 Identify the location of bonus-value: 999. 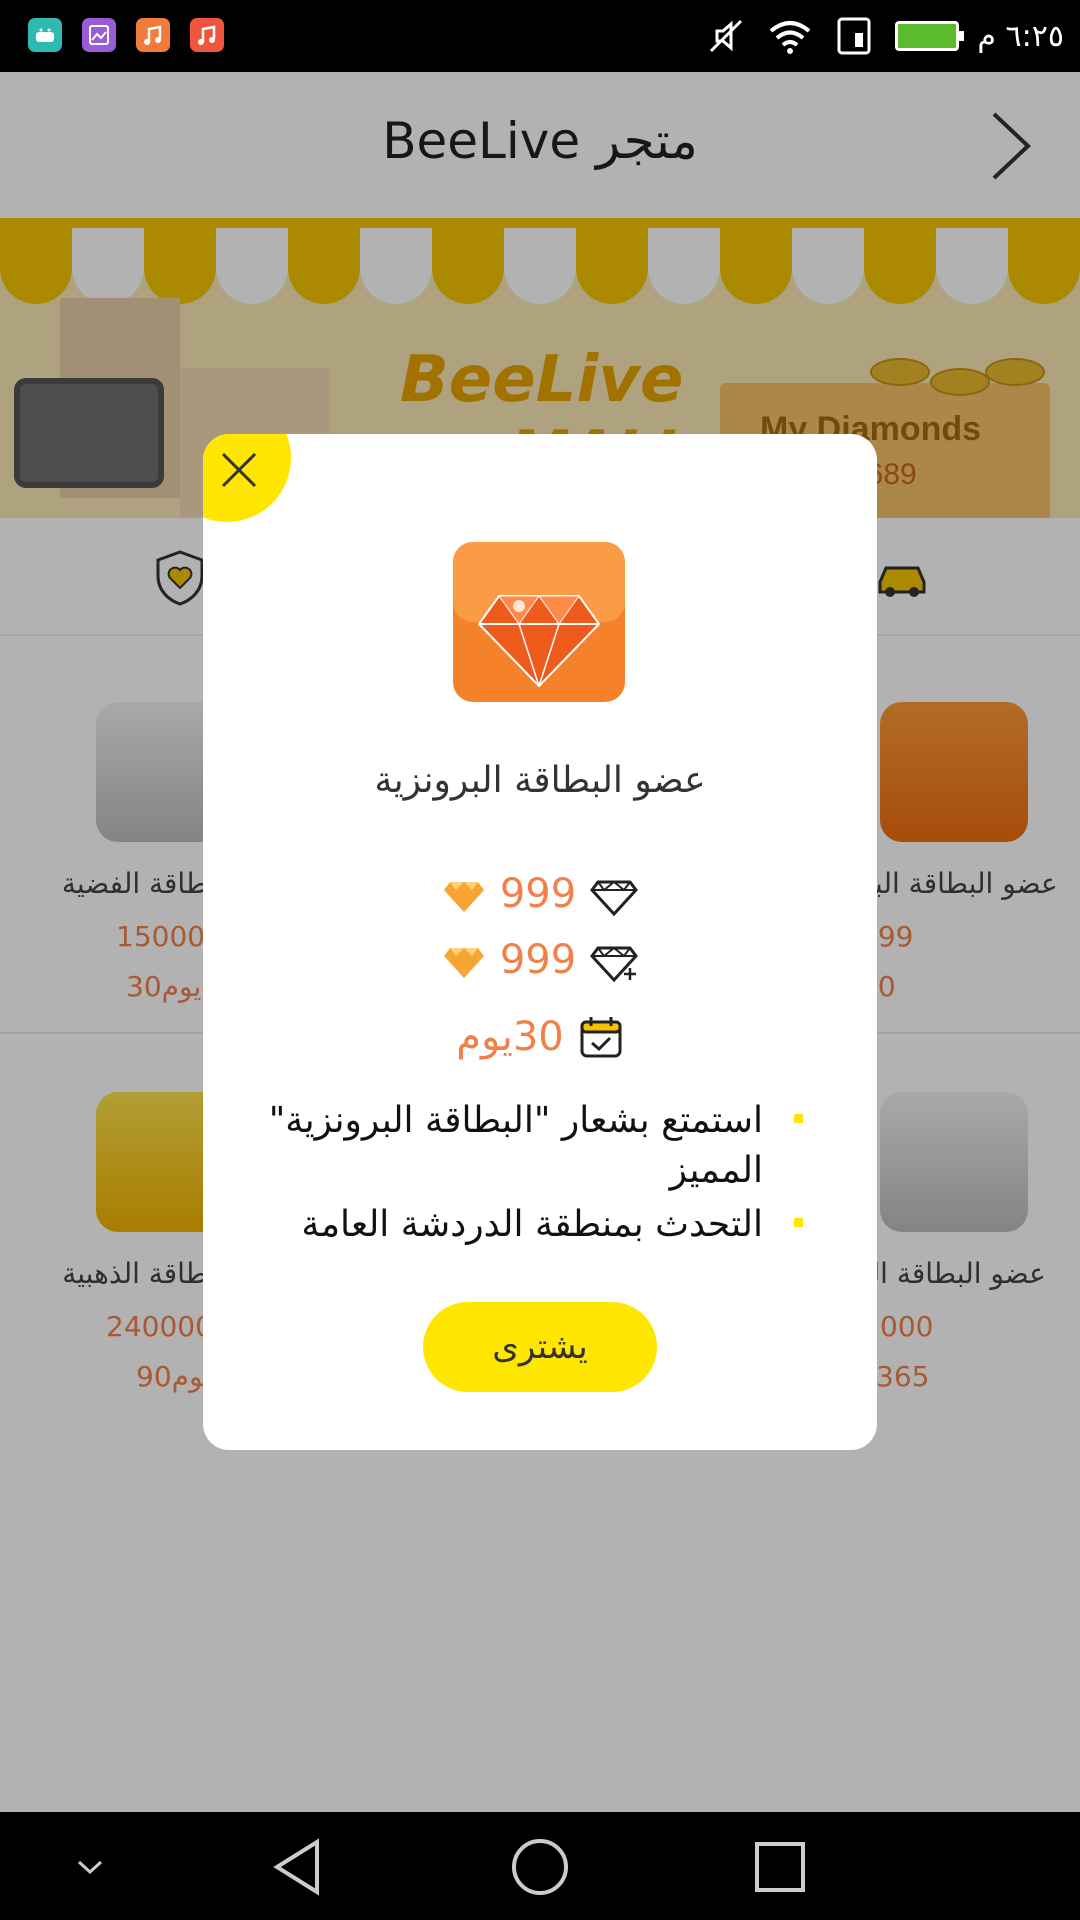
(538, 960).